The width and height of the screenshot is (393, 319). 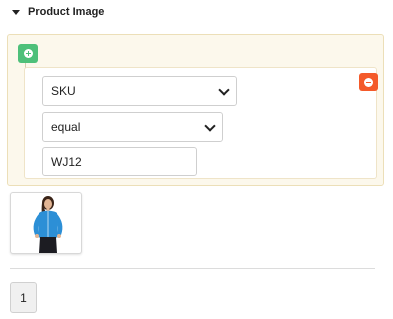 I want to click on caret-down-icon, so click(x=16, y=12).